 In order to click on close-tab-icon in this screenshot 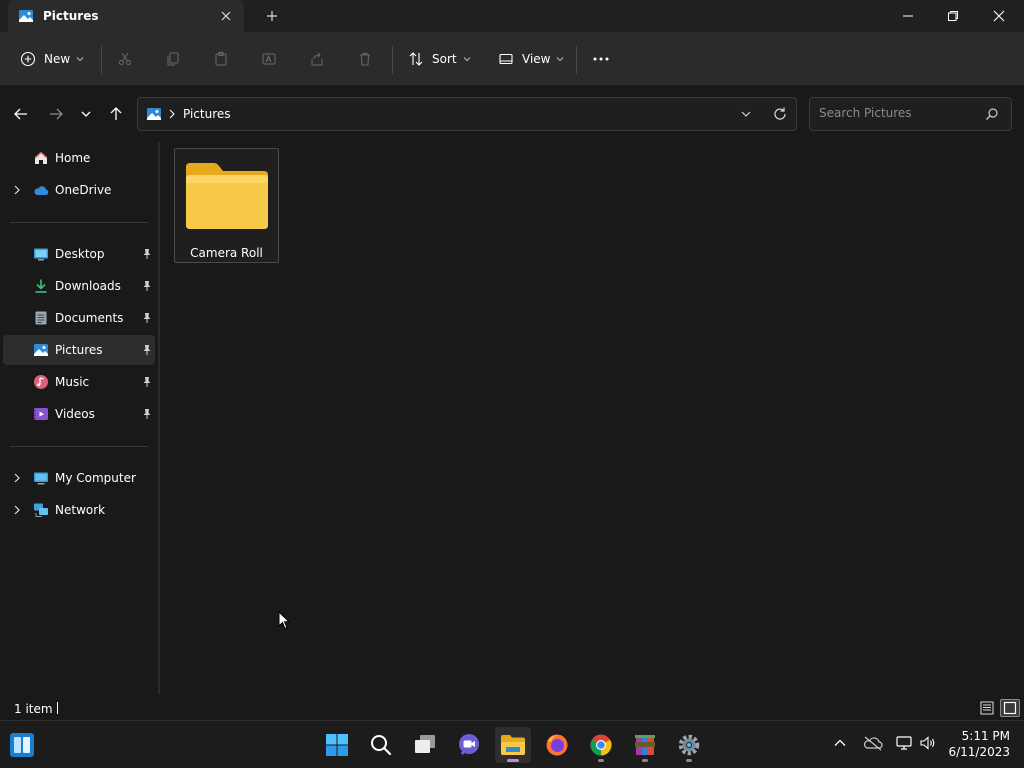, I will do `click(226, 16)`.